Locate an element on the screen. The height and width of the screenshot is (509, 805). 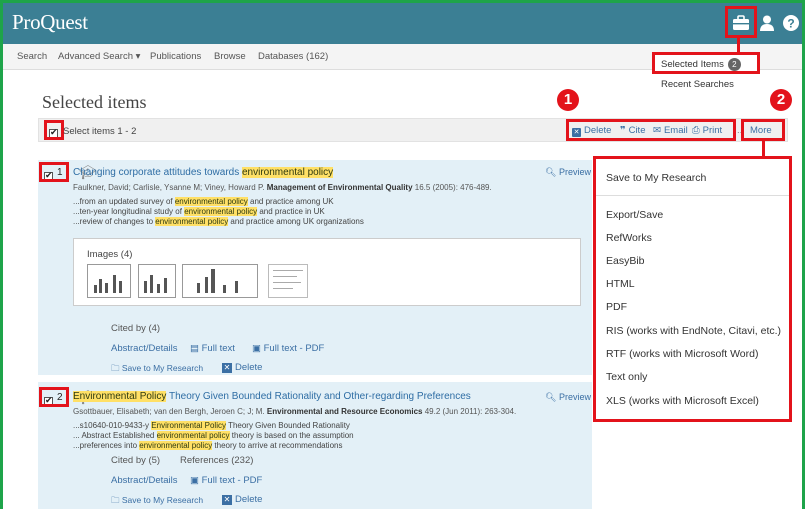
selected-items-menu-item: Selected Items 2 is located at coordinates (706, 63).